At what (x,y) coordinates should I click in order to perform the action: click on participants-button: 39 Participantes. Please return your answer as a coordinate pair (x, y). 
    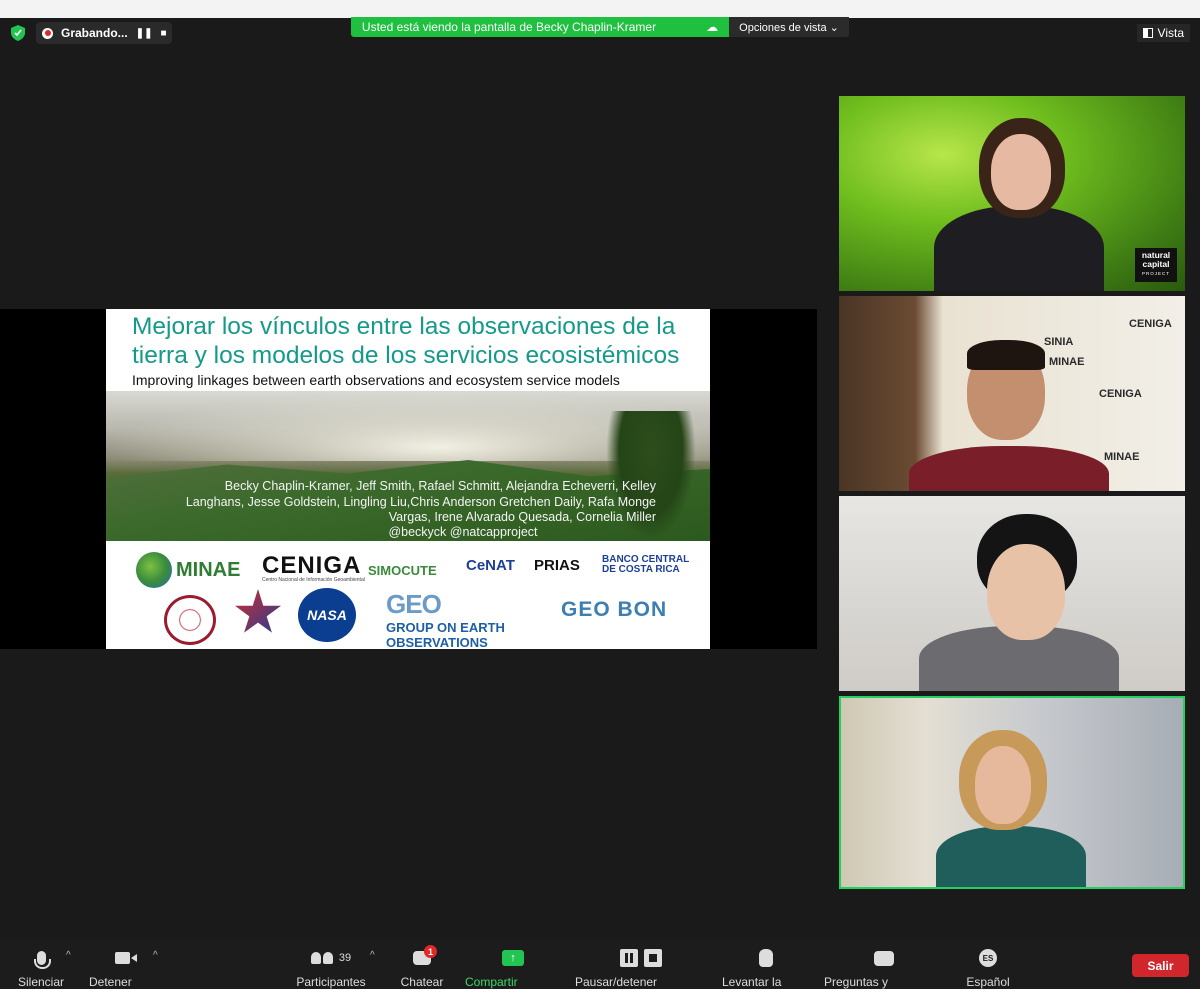
    Looking at the image, I should click on (331, 968).